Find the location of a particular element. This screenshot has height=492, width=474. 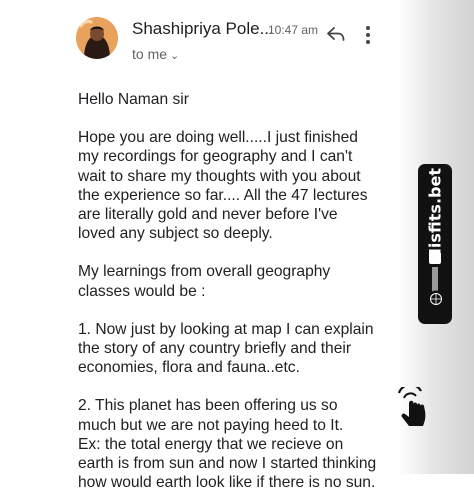

watermark-text: Misfits.bet is located at coordinates (435, 216).